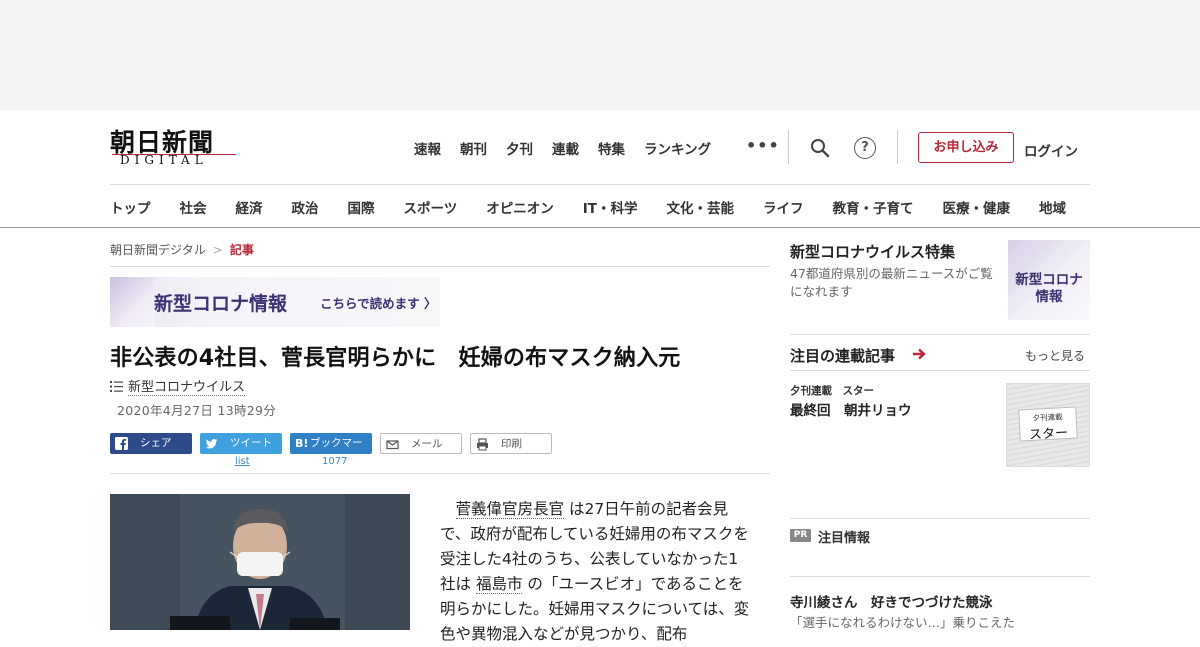 Image resolution: width=1200 pixels, height=647 pixels. I want to click on series-article-title: 最終回 朝井リョウ, so click(851, 409).